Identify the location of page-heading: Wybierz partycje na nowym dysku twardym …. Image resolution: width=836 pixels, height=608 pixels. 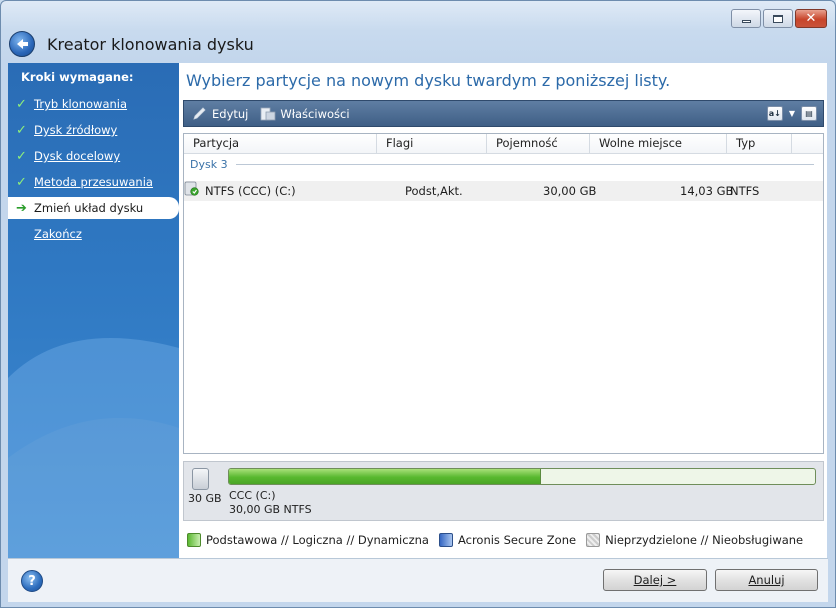
(428, 80).